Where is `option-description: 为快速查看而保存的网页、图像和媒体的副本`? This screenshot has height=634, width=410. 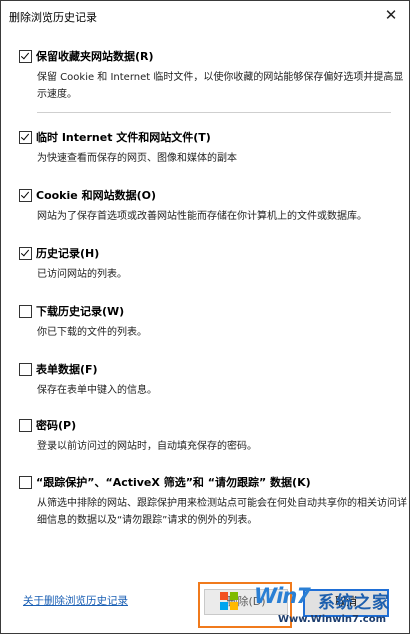
option-description: 为快速查看而保存的网页、图像和媒体的副本 is located at coordinates (137, 158).